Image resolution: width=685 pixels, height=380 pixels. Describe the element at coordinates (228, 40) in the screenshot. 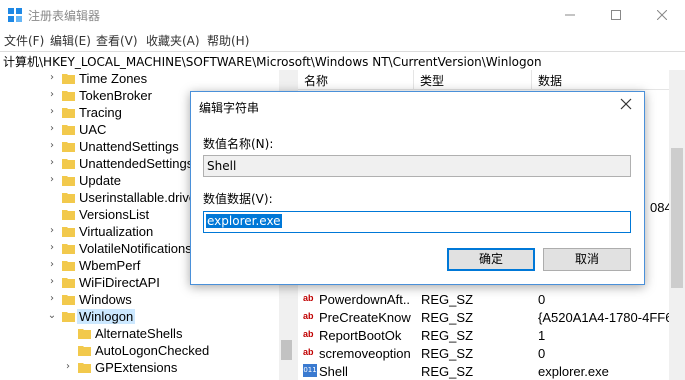

I see `menu-help: 帮助(H)` at that location.